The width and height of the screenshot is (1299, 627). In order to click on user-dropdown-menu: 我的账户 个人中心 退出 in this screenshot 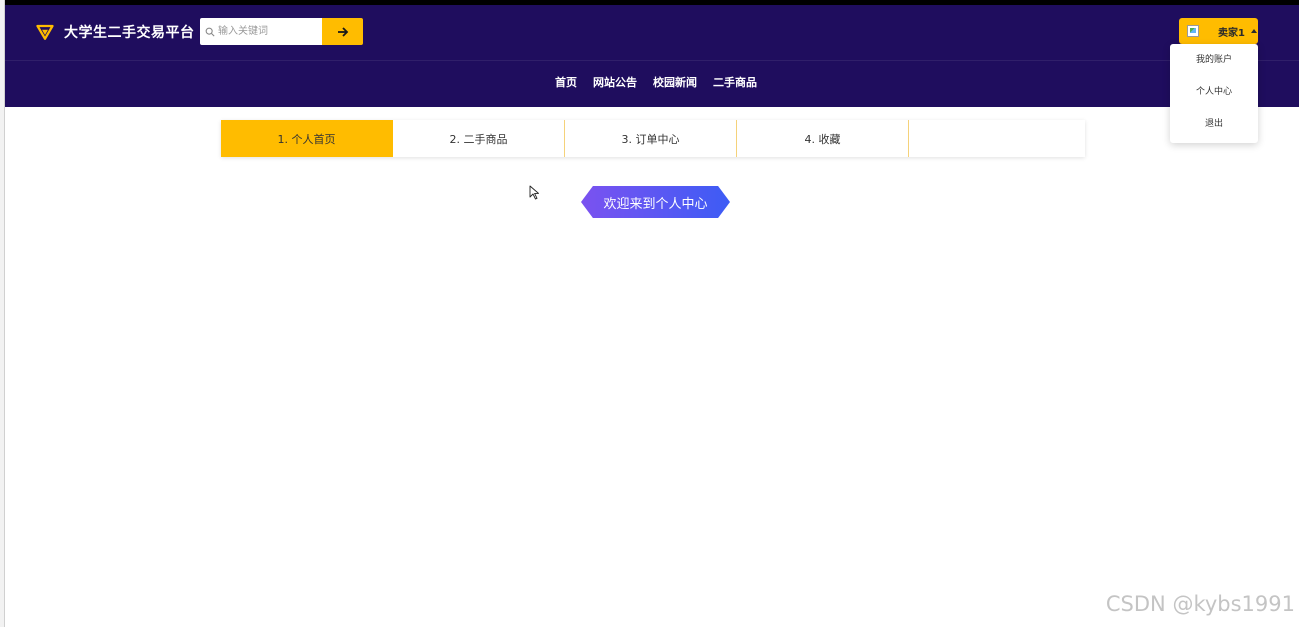, I will do `click(1214, 93)`.